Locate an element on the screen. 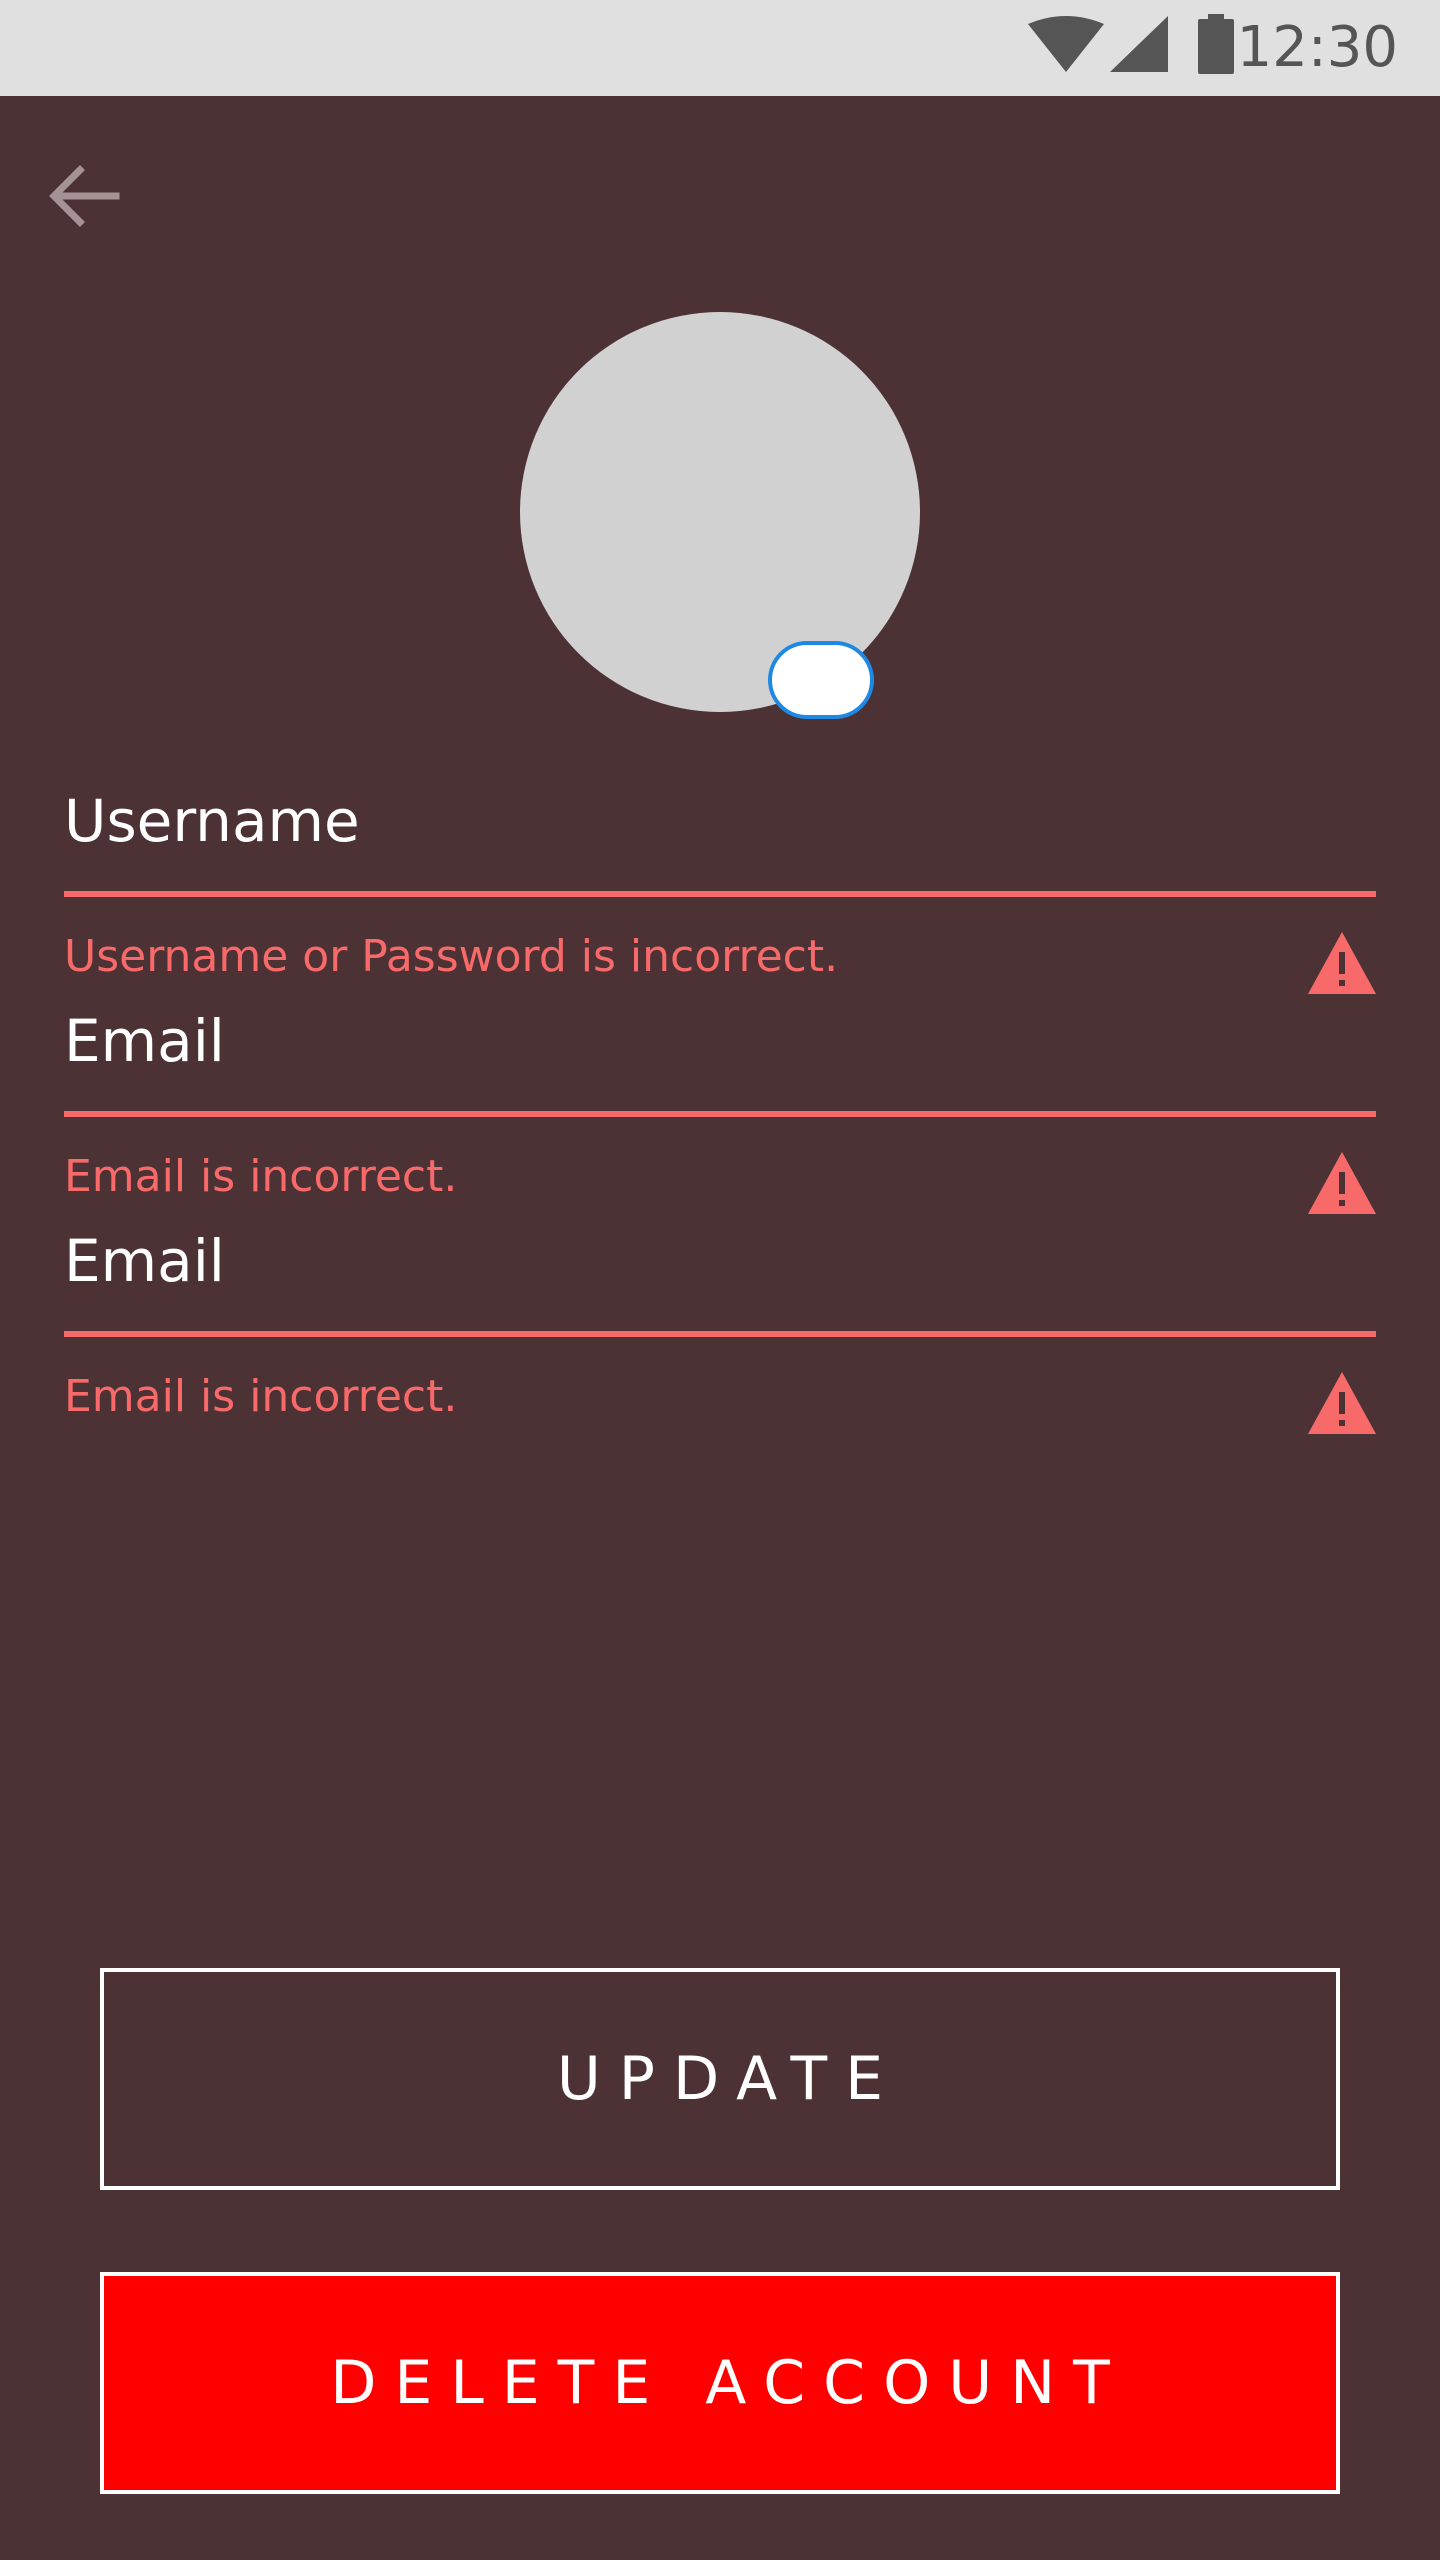 This screenshot has width=1440, height=2560. email-confirm-field: Email Email is incorrect. is located at coordinates (720, 1331).